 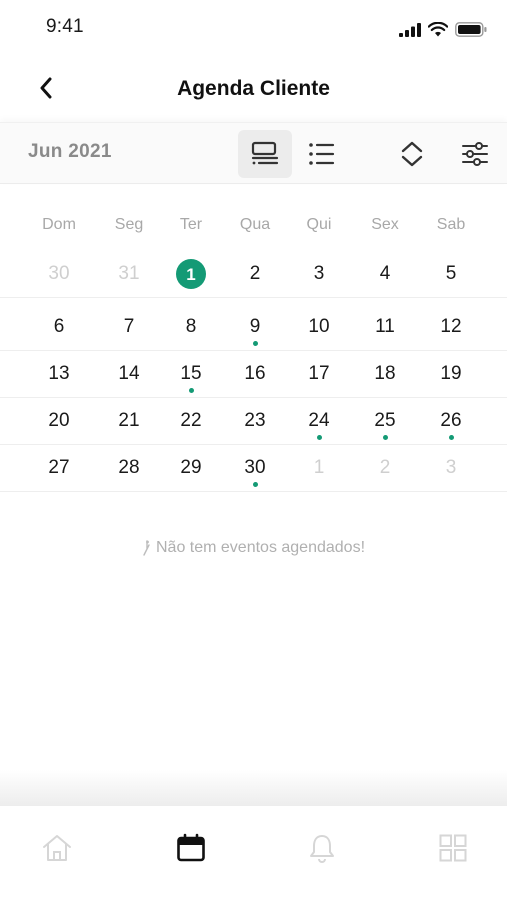 I want to click on day-number: 5, so click(x=451, y=273).